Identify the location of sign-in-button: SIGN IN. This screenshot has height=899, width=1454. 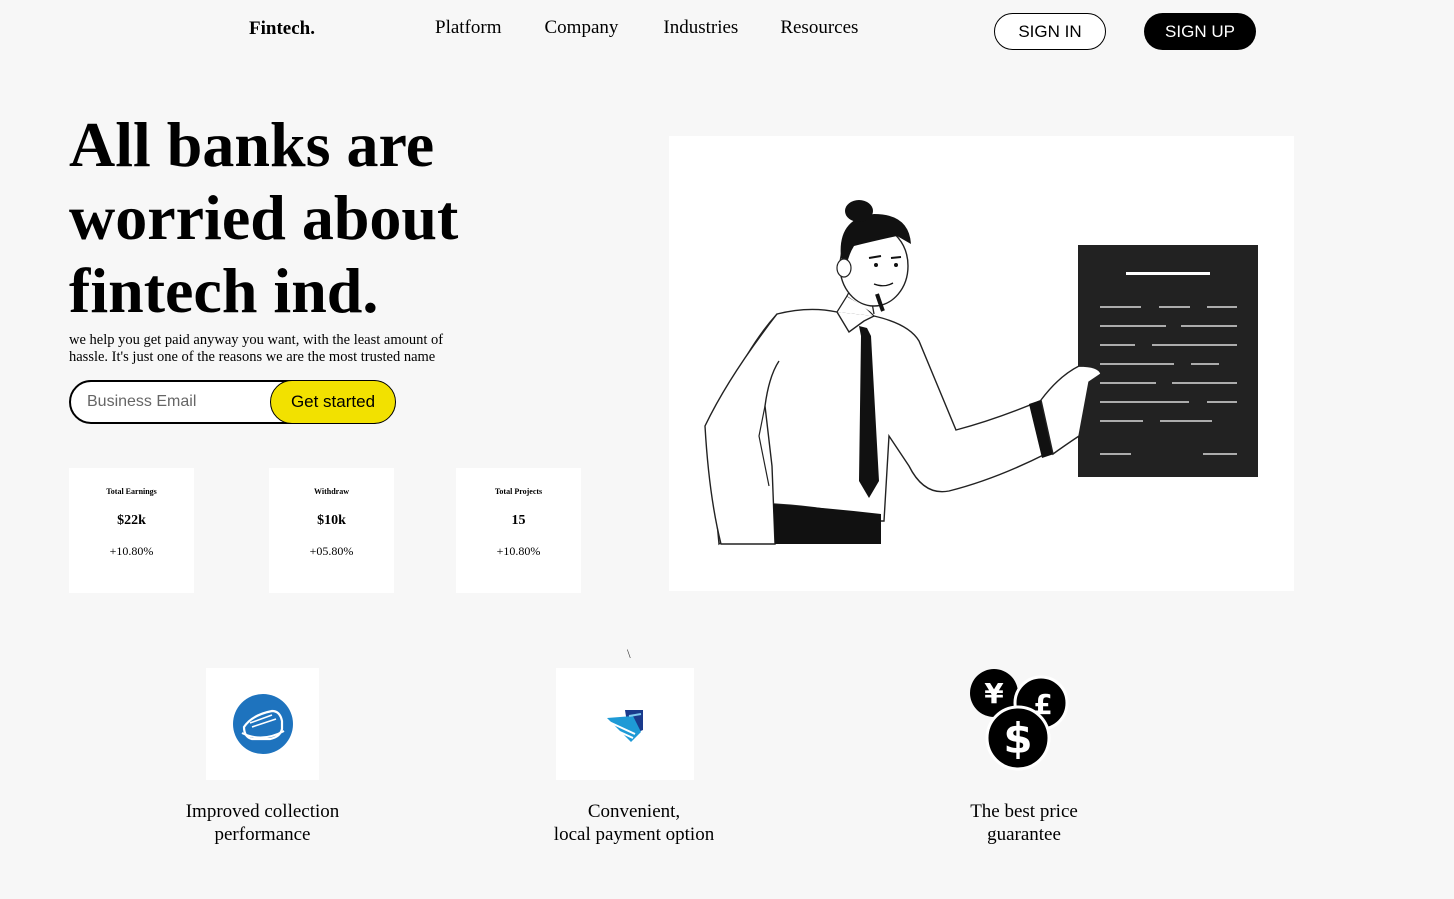
(1050, 31).